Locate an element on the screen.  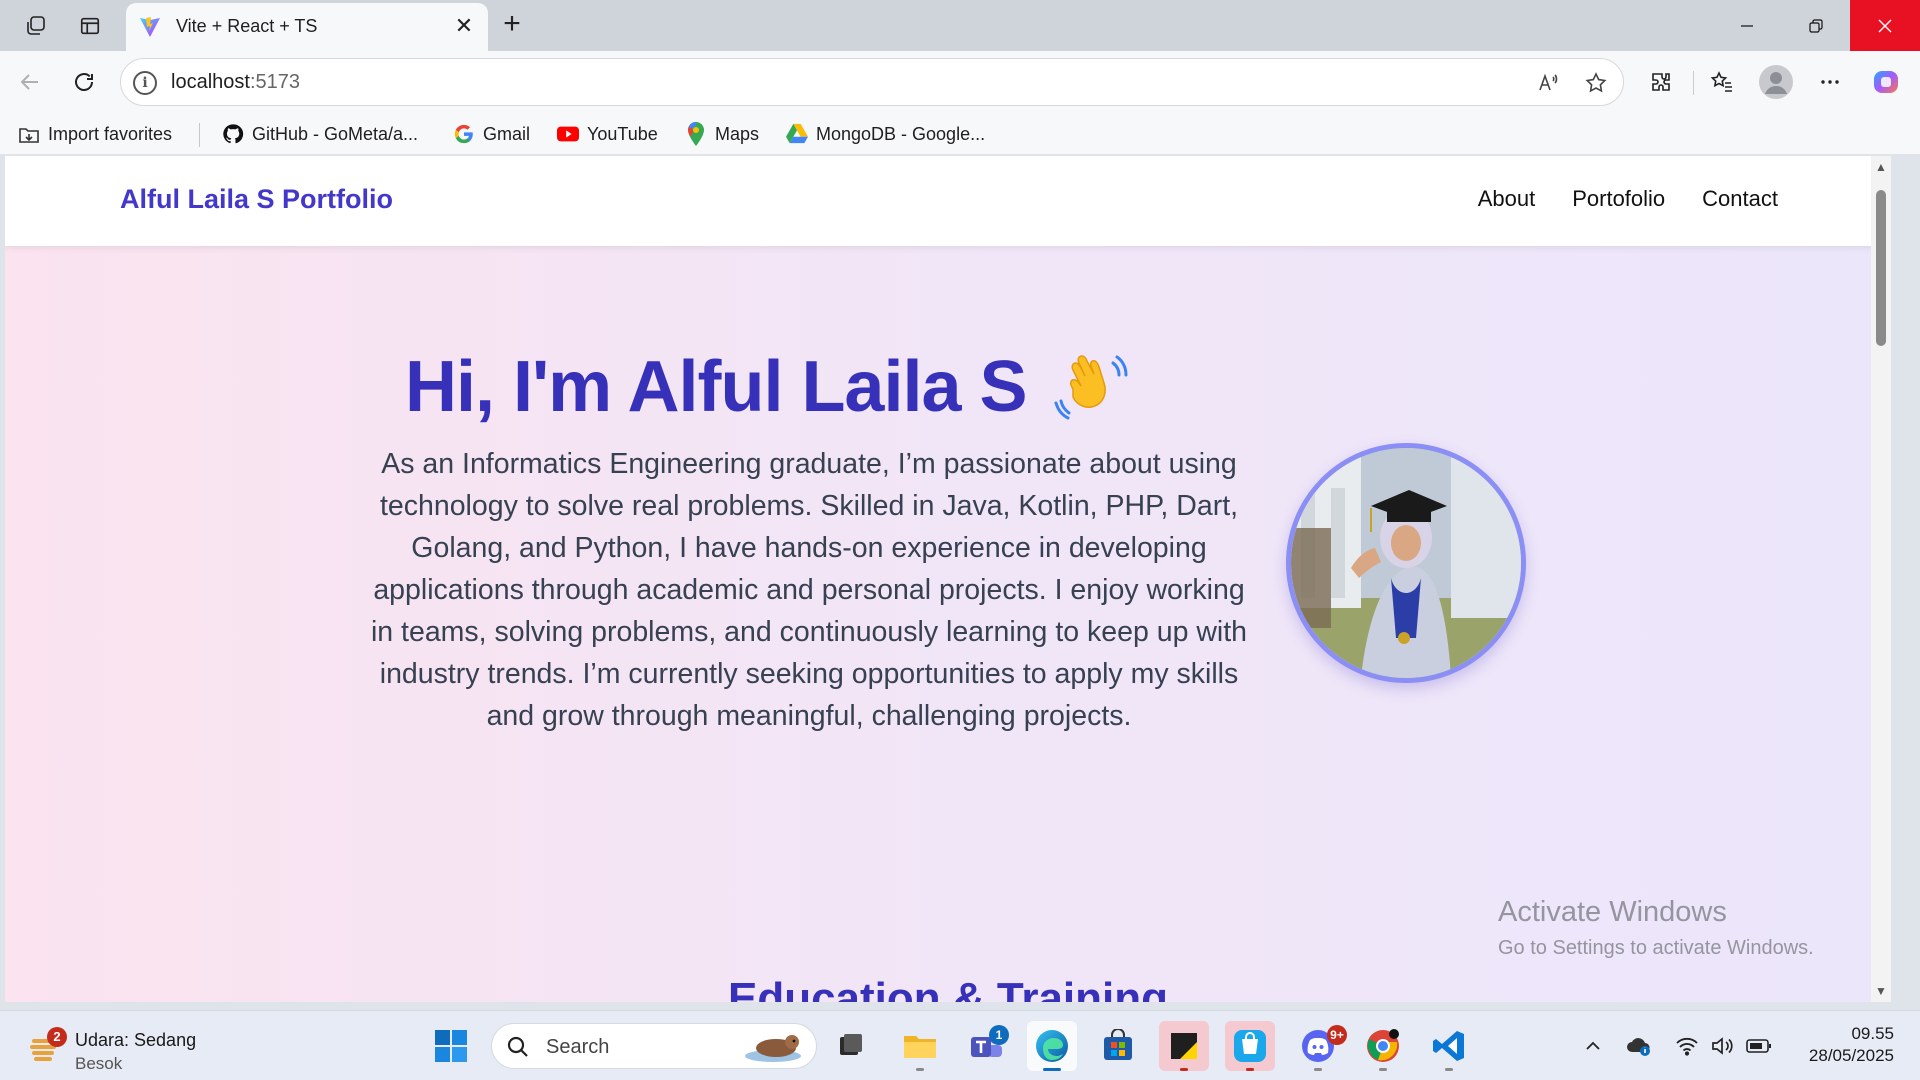
nav-portofolio-link: Portofolio is located at coordinates (1618, 199).